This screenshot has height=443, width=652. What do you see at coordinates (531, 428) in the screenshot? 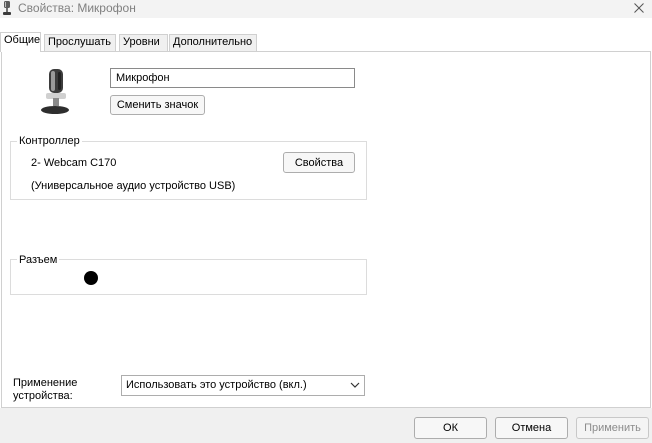
I see `cancel-button: Отмена` at bounding box center [531, 428].